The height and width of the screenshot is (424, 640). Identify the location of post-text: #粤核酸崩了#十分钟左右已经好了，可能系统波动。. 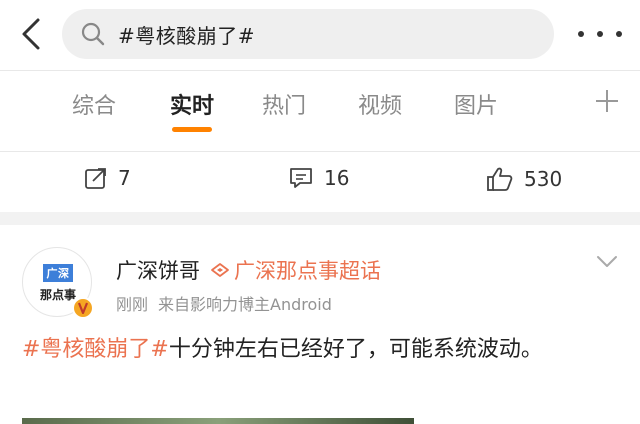
(322, 350).